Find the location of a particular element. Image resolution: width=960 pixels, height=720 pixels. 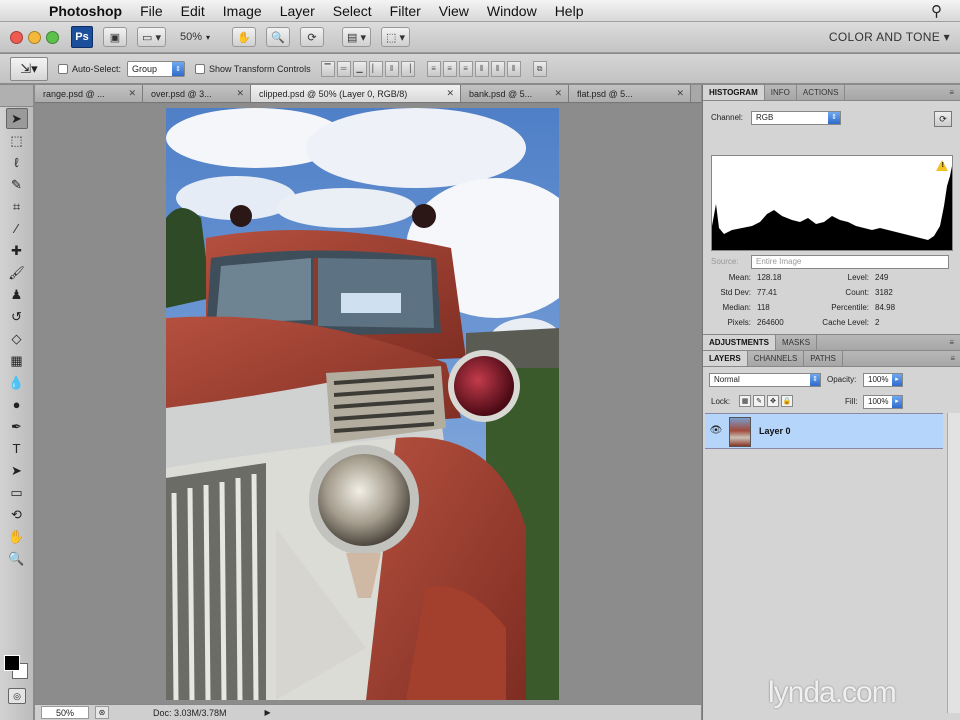

source-select: Entire Image is located at coordinates (850, 262).